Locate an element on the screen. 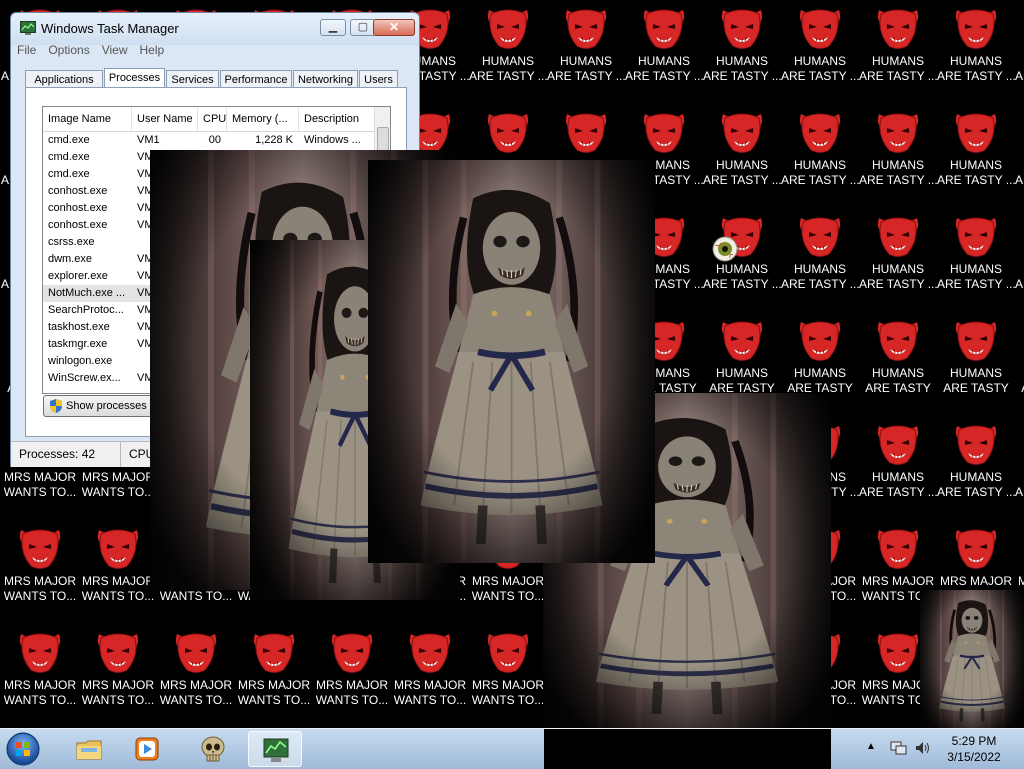  menu-view: View is located at coordinates (115, 50).